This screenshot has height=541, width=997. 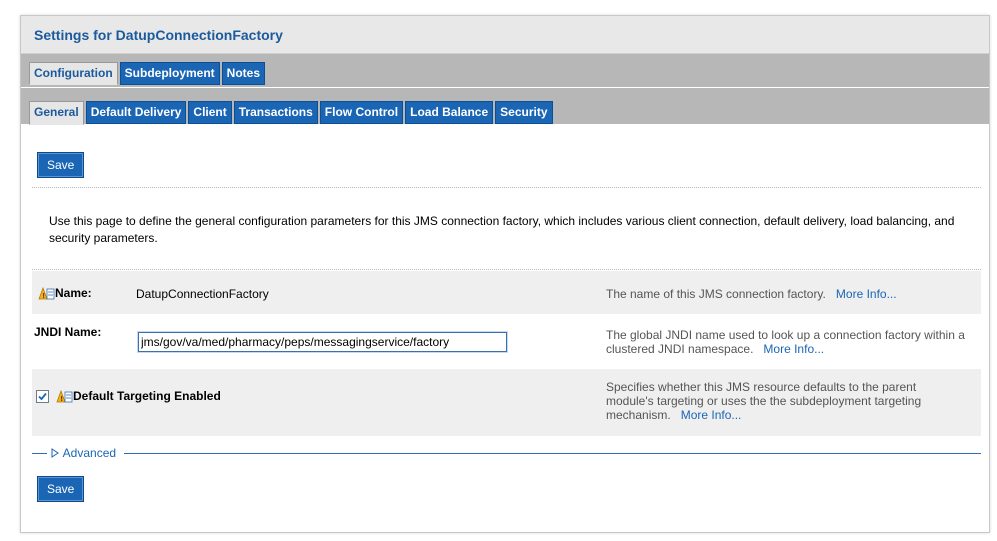 What do you see at coordinates (716, 294) in the screenshot?
I see `name-help-text: The name of this JMS connection factory.` at bounding box center [716, 294].